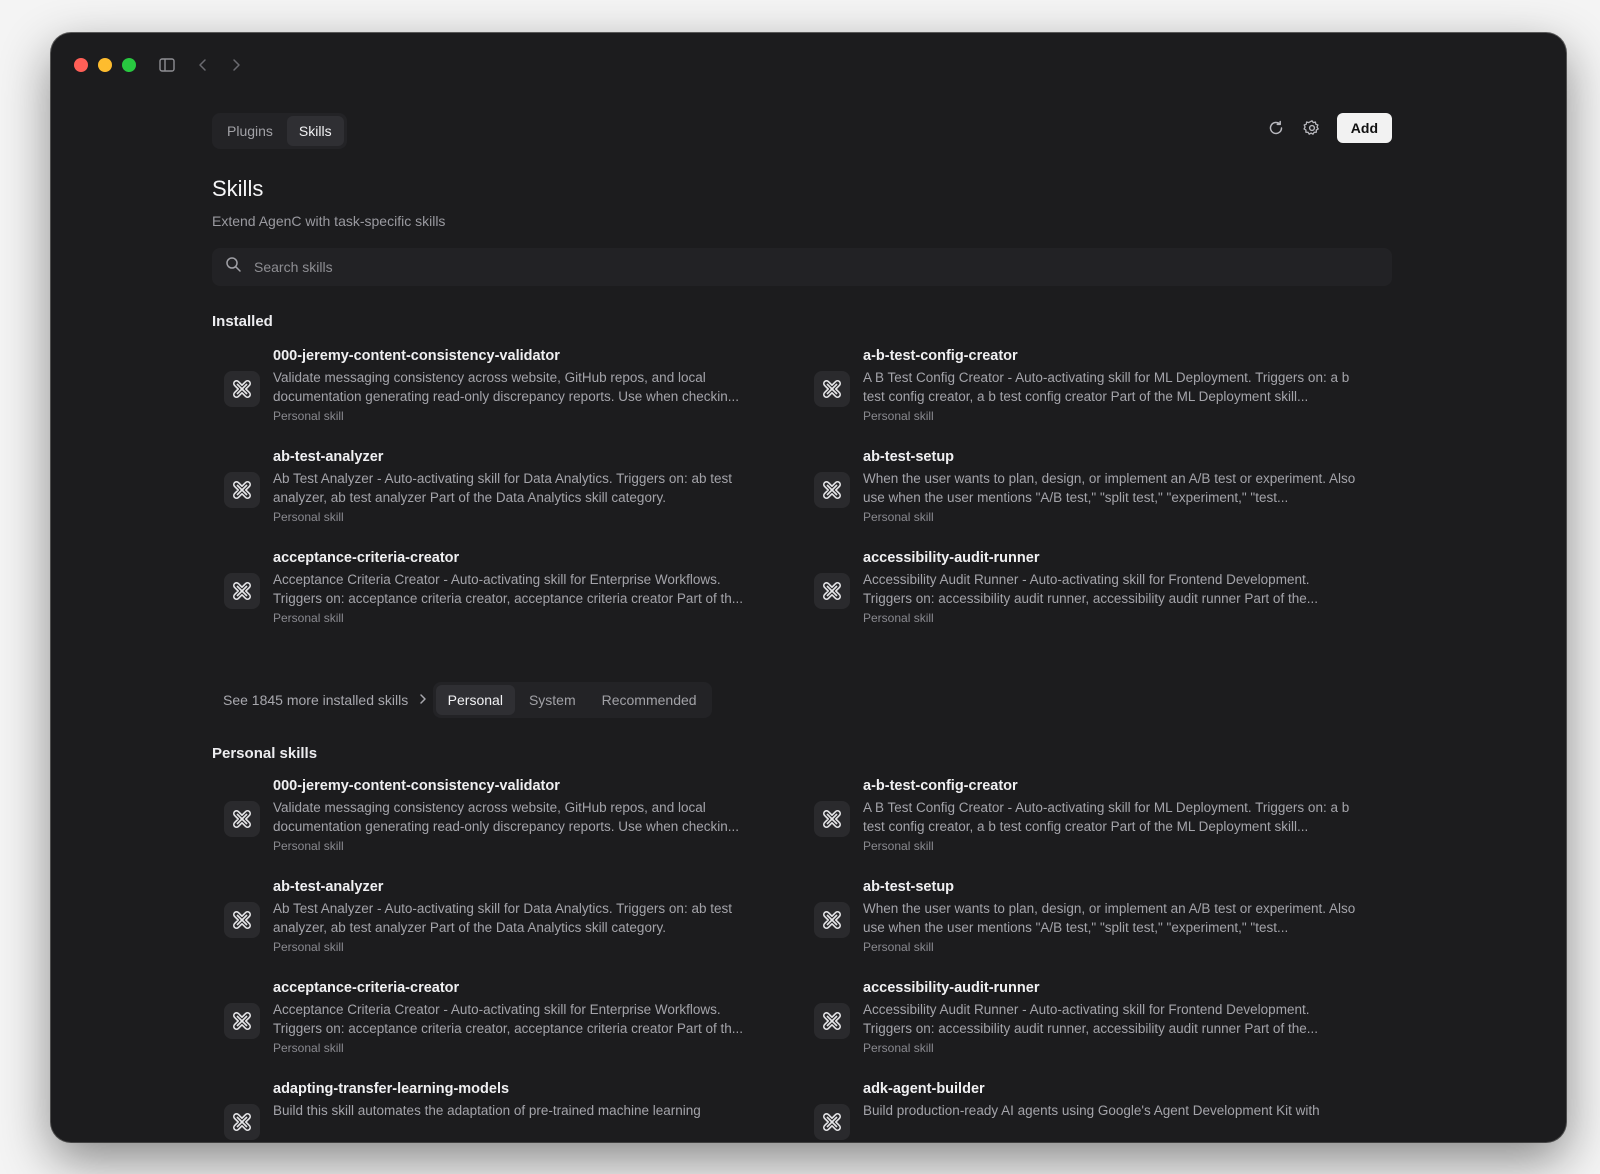 This screenshot has width=1600, height=1174. Describe the element at coordinates (924, 1089) in the screenshot. I see `skill-name: adk-agent-builder` at that location.